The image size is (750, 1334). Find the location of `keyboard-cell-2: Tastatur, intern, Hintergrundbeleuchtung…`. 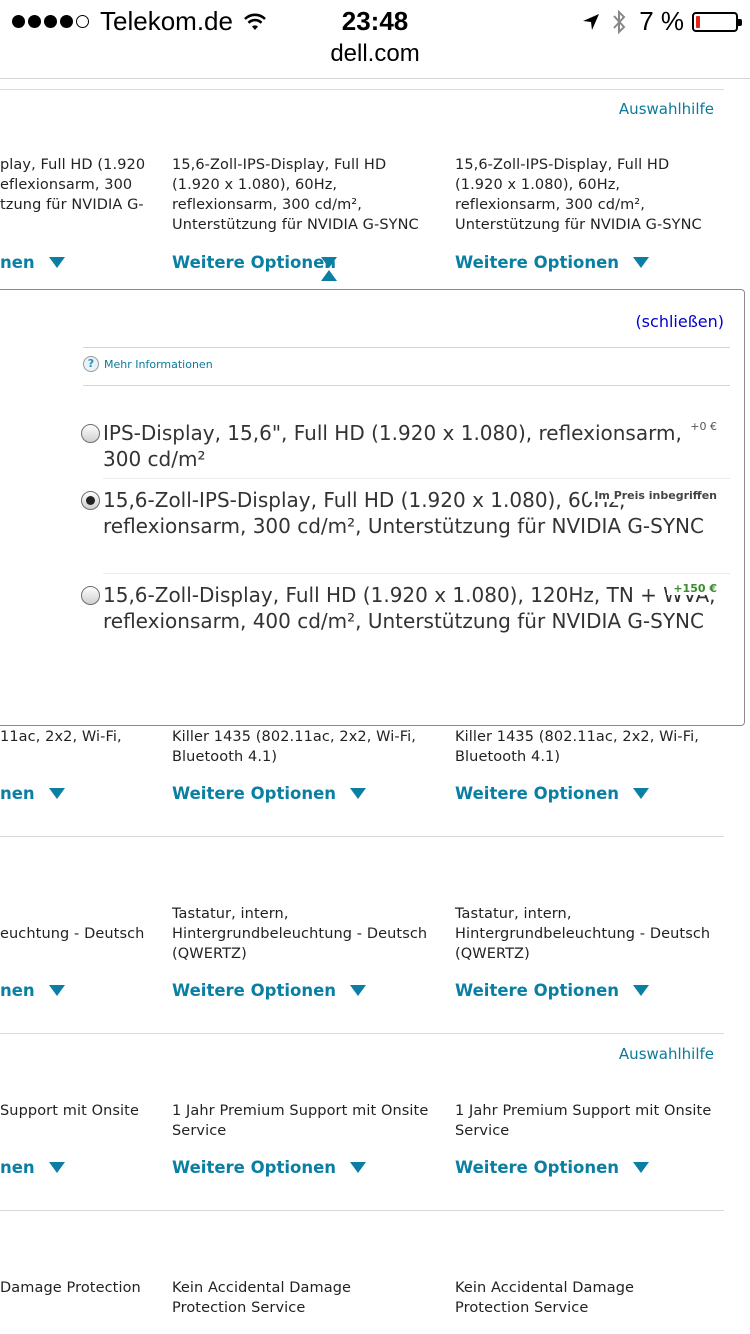

keyboard-cell-2: Tastatur, intern, Hintergrundbeleuchtung… is located at coordinates (300, 934).